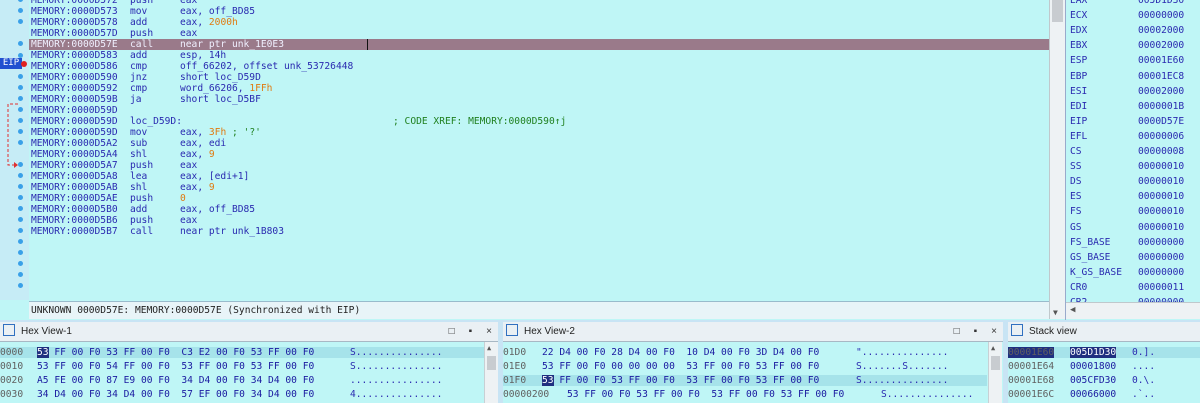 The image size is (1200, 403). Describe the element at coordinates (1134, 45) in the screenshot. I see `register-row: EBX 00002000` at that location.